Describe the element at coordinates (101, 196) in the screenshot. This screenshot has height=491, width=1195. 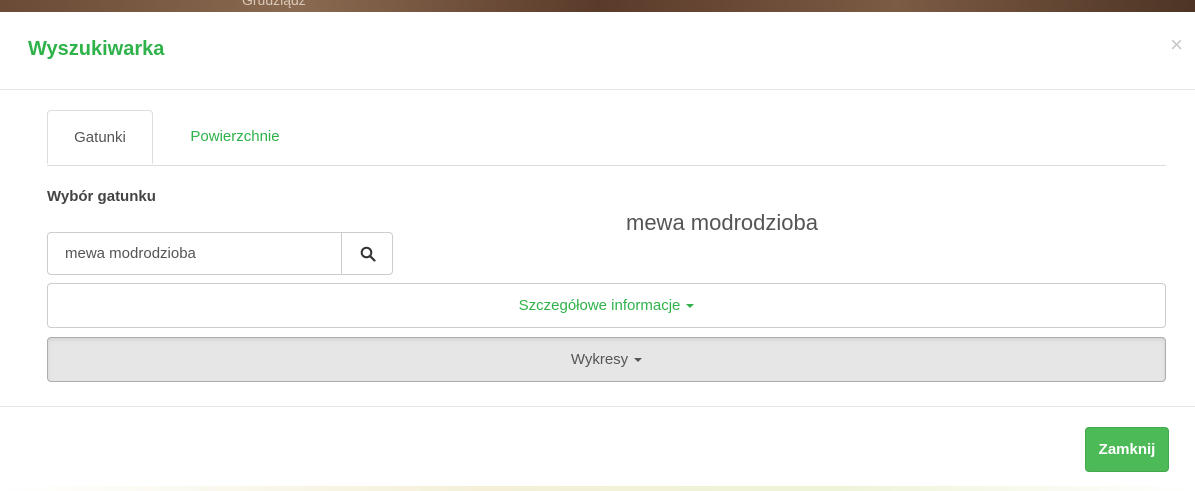
I see `species-selection-label: Wybór gatunku` at that location.